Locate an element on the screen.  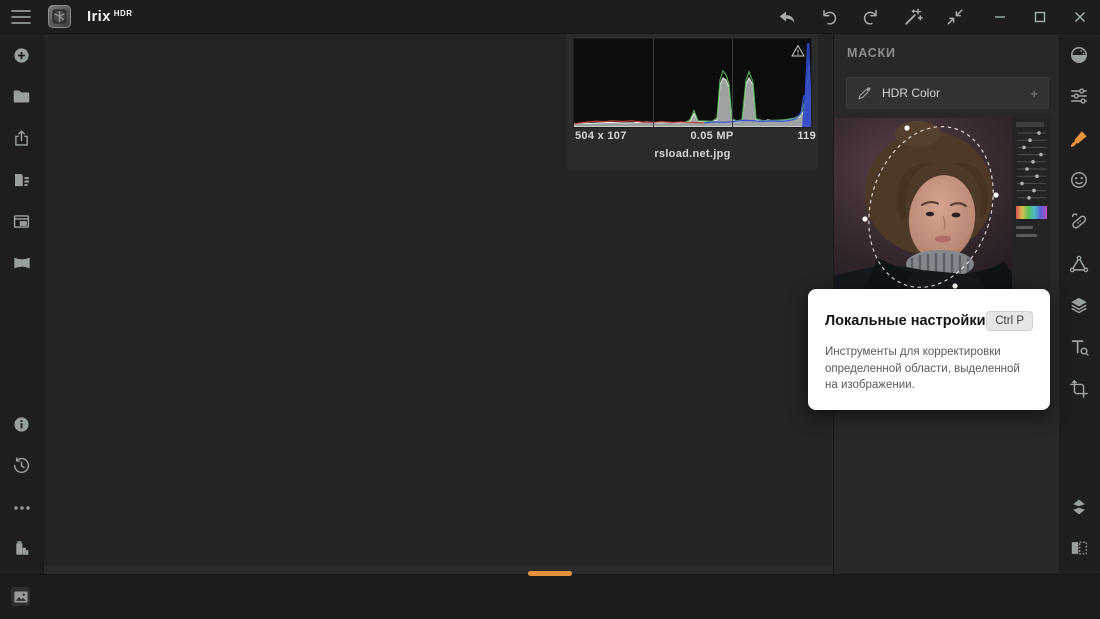
app-title: Irix HDR is located at coordinates (110, 16).